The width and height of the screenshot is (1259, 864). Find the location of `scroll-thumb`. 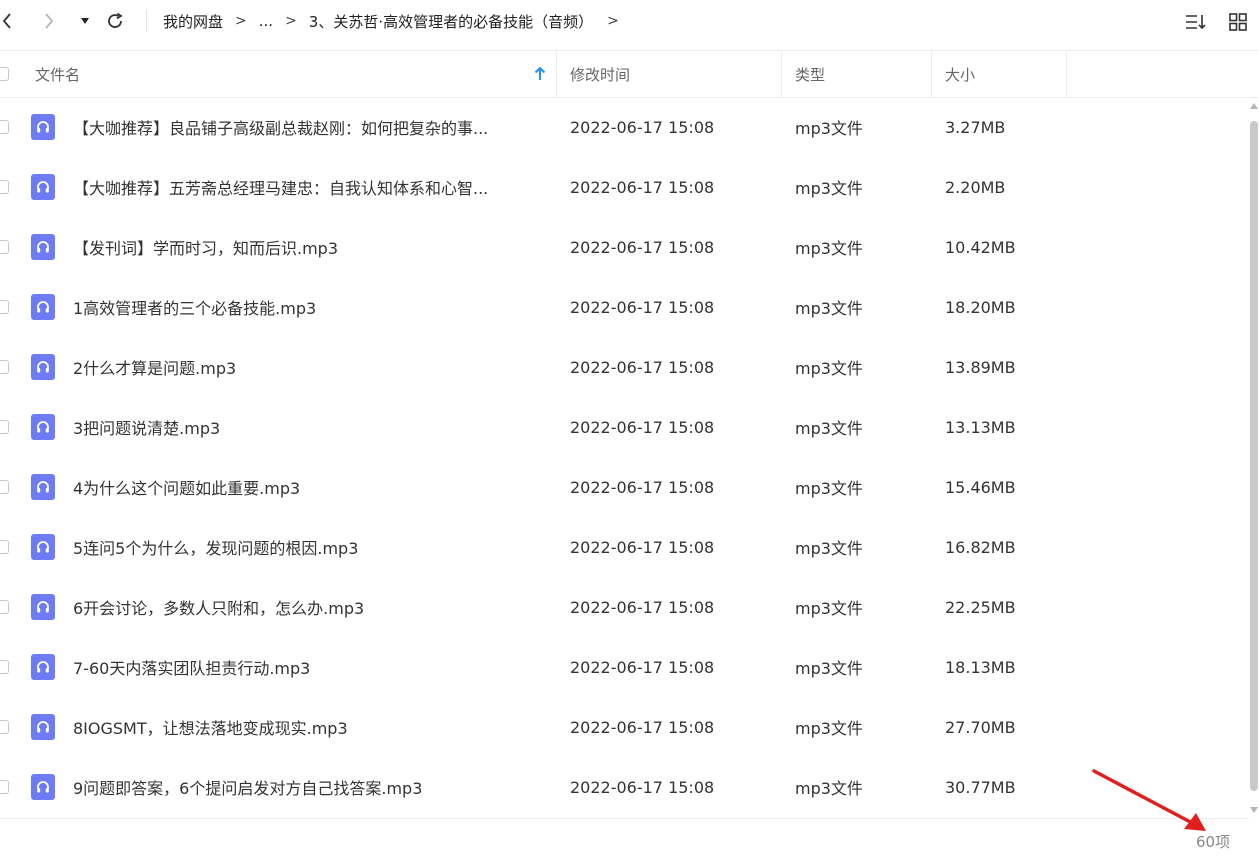

scroll-thumb is located at coordinates (1254, 456).